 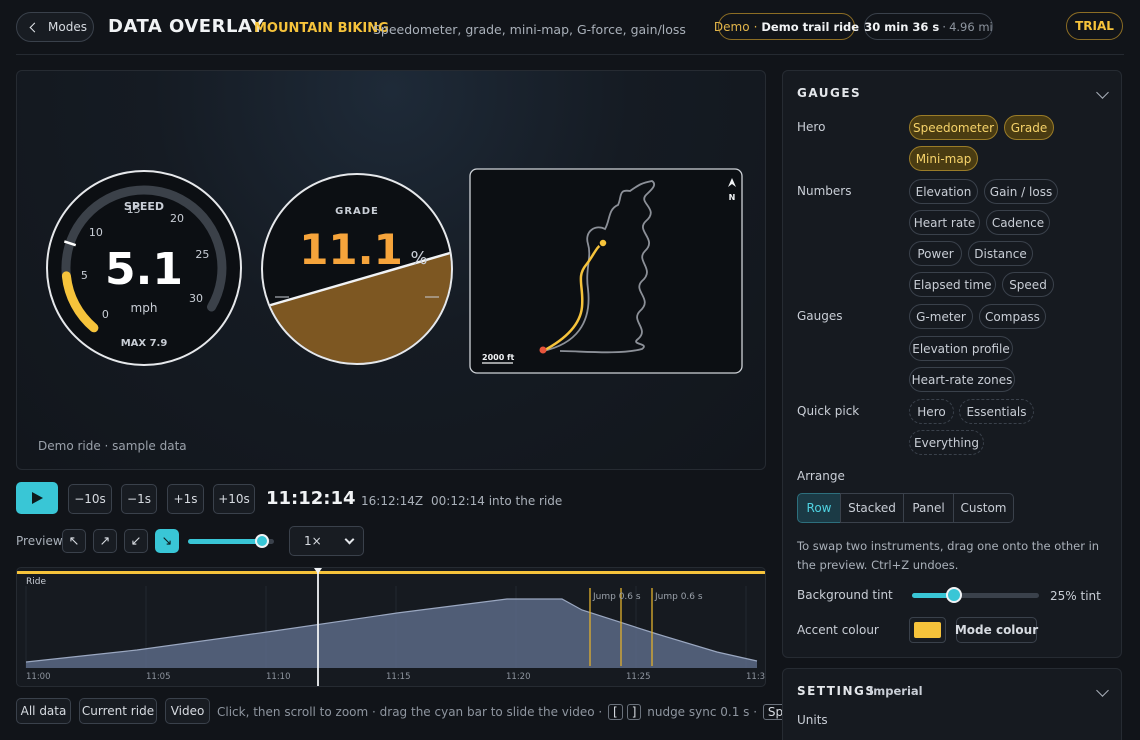 What do you see at coordinates (357, 281) in the screenshot?
I see `grade-gauge: GRADE 11.1 %` at bounding box center [357, 281].